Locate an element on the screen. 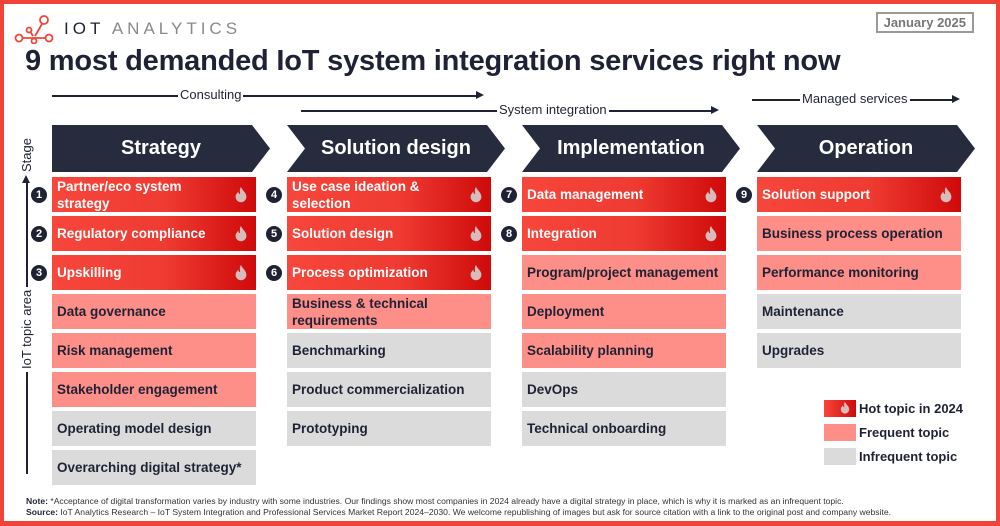 Image resolution: width=1000 pixels, height=526 pixels. topic-label: Product commercialization is located at coordinates (378, 389).